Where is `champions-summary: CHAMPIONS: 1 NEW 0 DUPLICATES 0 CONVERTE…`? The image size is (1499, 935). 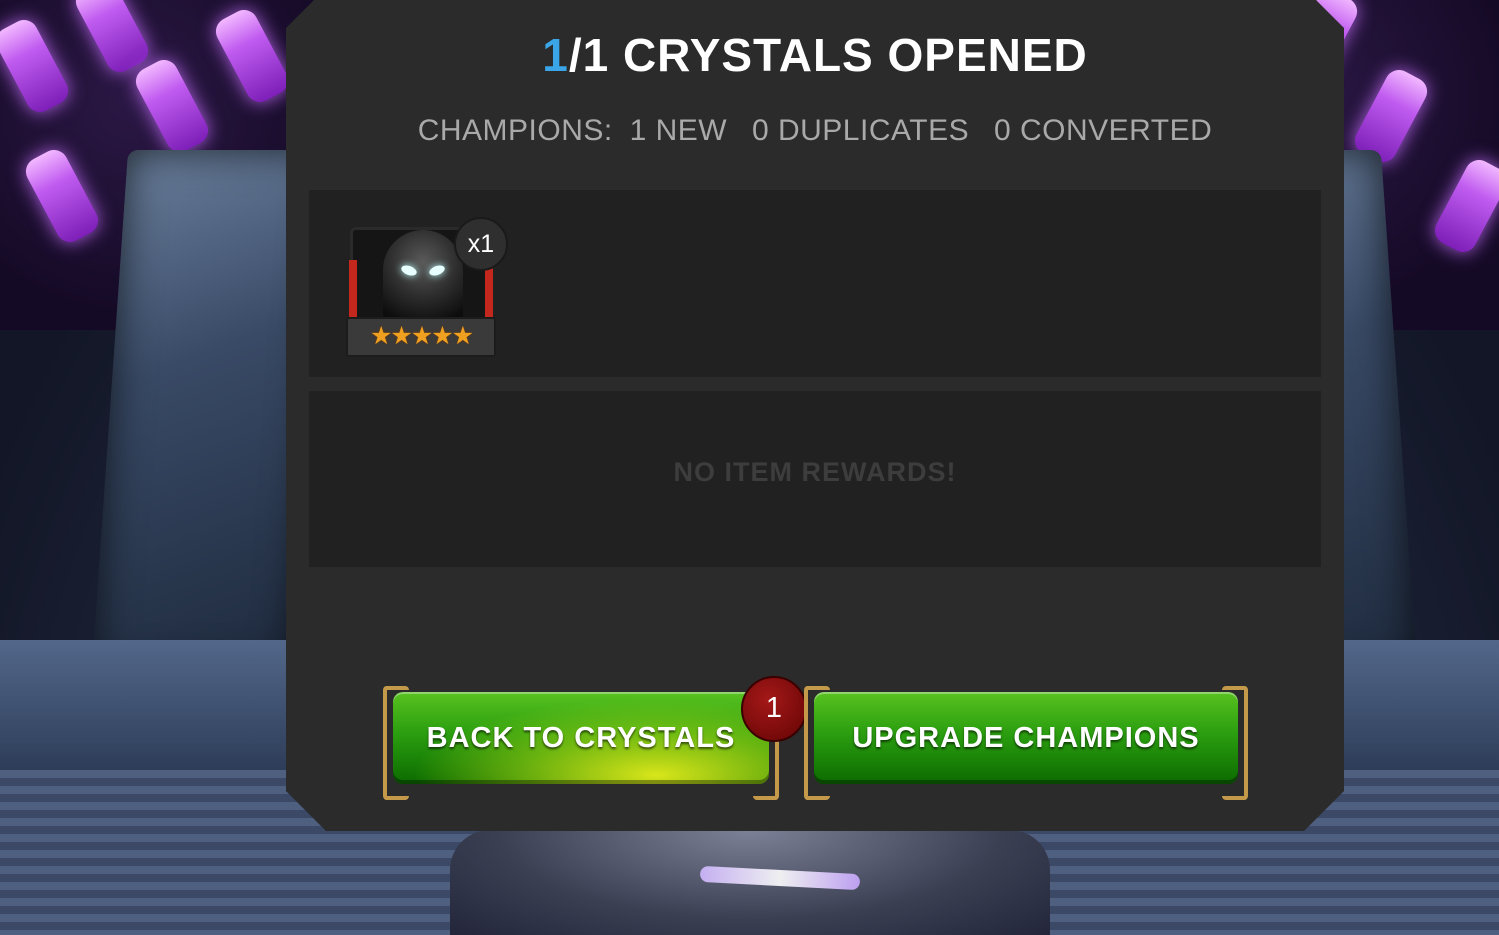
champions-summary: CHAMPIONS: 1 NEW 0 DUPLICATES 0 CONVERTE… is located at coordinates (815, 131).